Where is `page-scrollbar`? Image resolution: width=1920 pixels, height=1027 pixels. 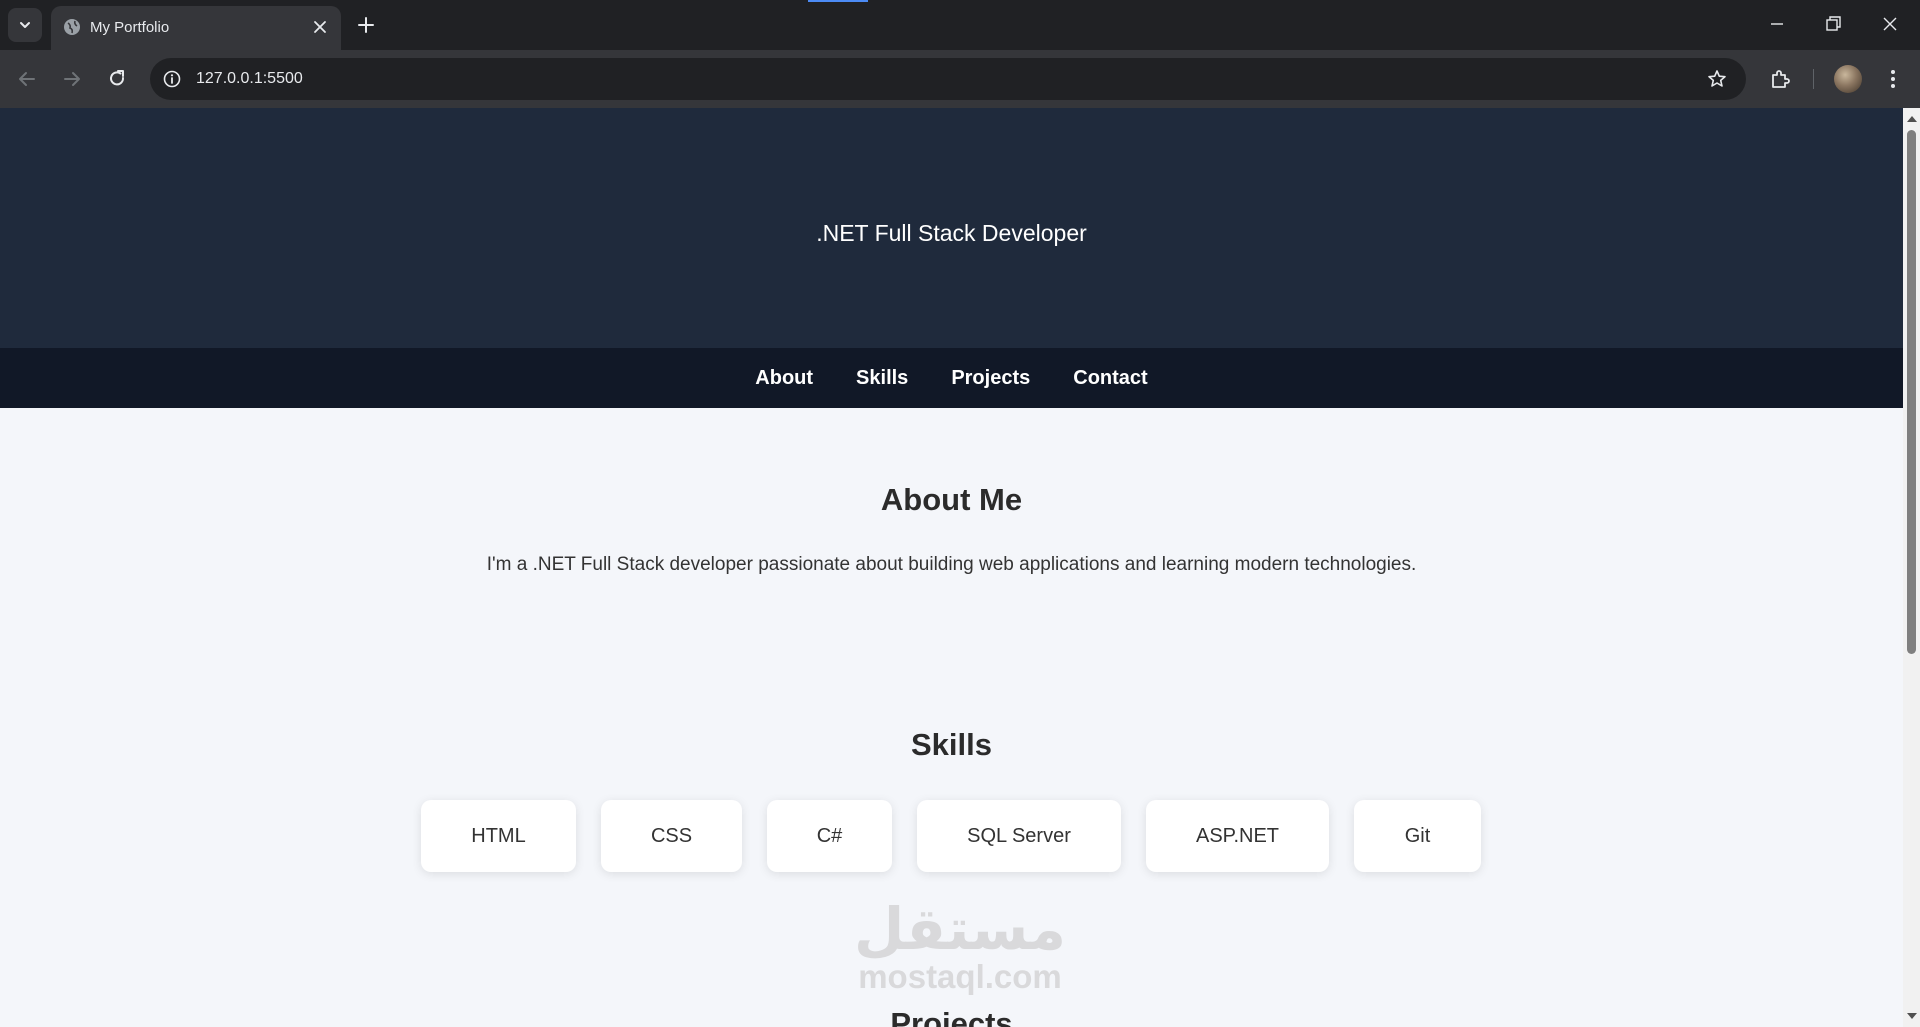
page-scrollbar is located at coordinates (1911, 567).